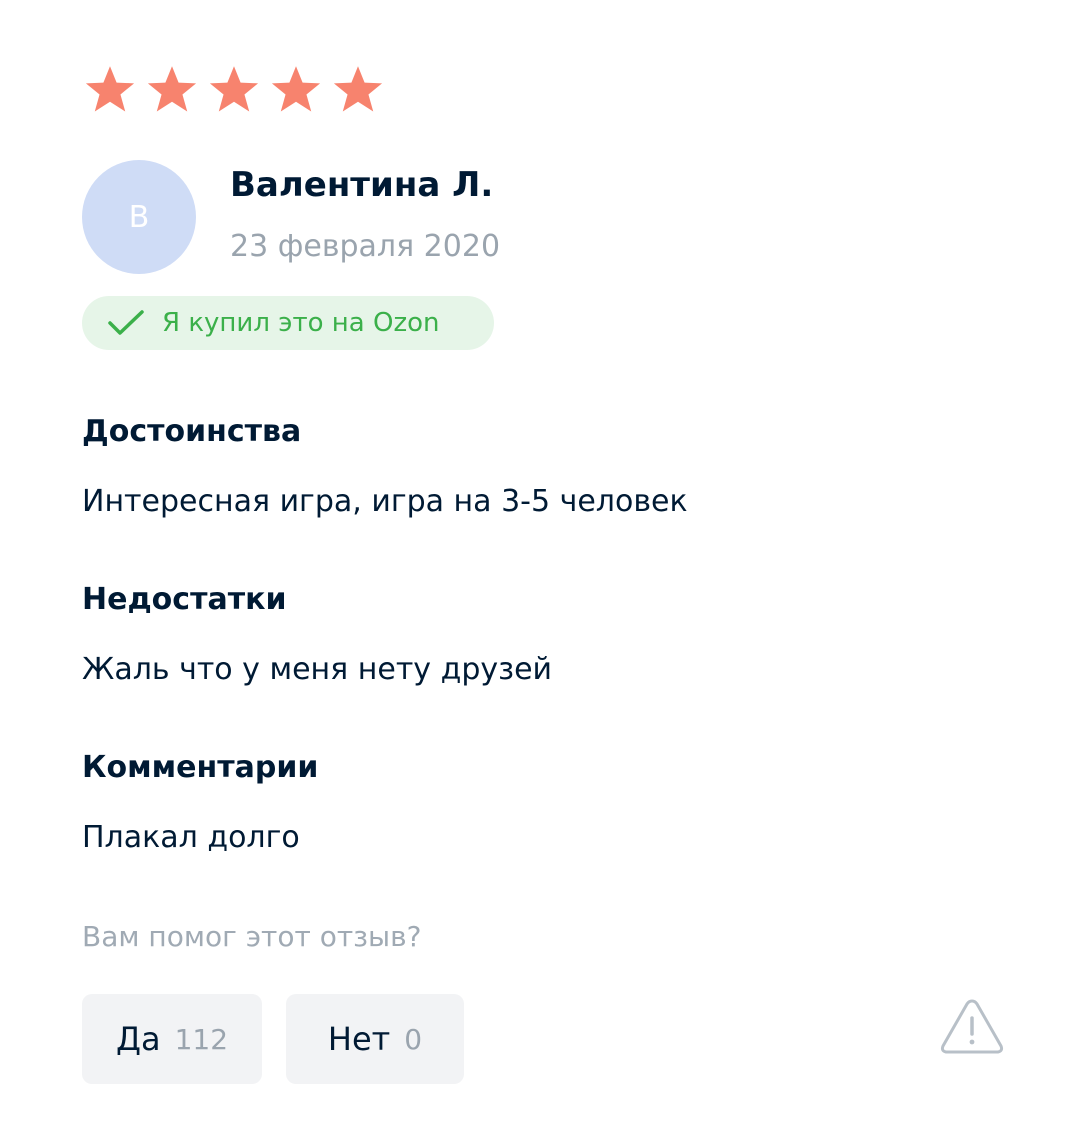  I want to click on comments-section: Комментарии Плакал долго, so click(200, 803).